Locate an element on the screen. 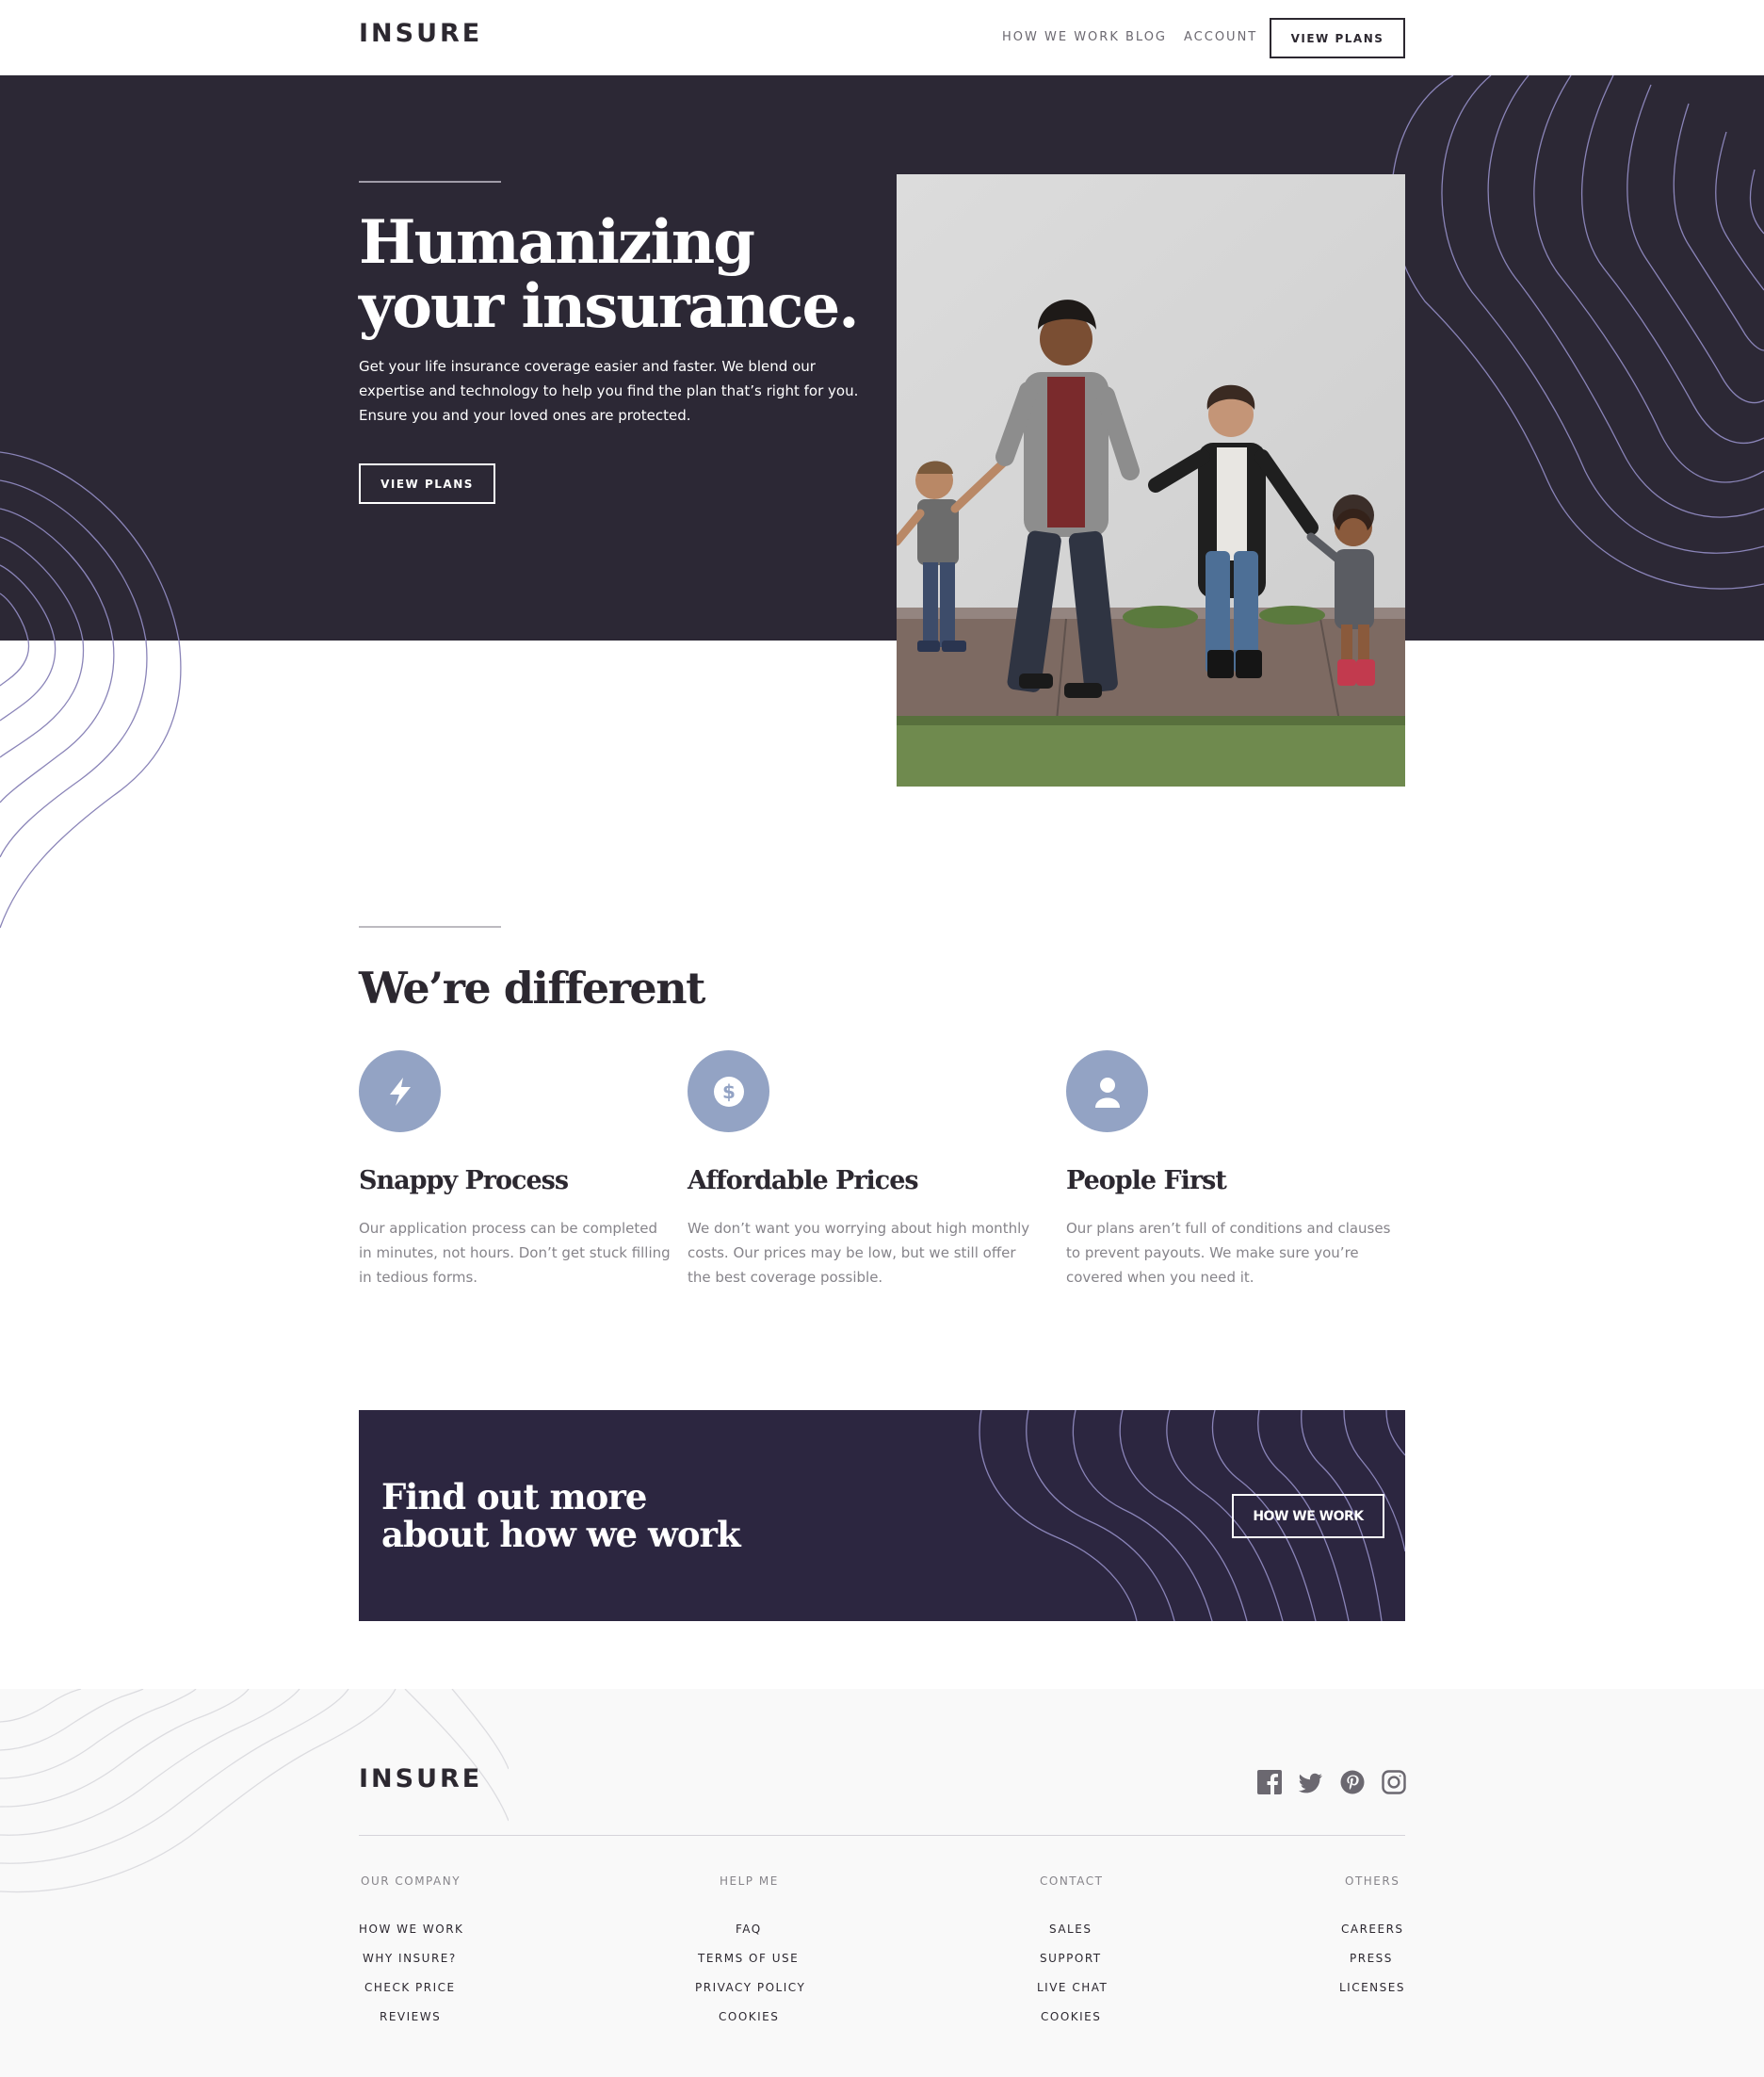 The width and height of the screenshot is (1764, 2077). footer-link-faq: FAQ is located at coordinates (749, 1929).